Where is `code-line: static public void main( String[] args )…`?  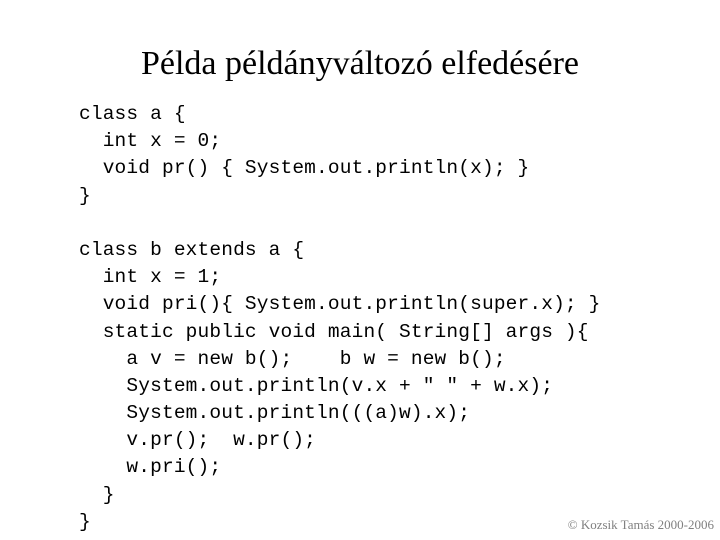
code-line: static public void main( String[] args )… is located at coordinates (334, 331).